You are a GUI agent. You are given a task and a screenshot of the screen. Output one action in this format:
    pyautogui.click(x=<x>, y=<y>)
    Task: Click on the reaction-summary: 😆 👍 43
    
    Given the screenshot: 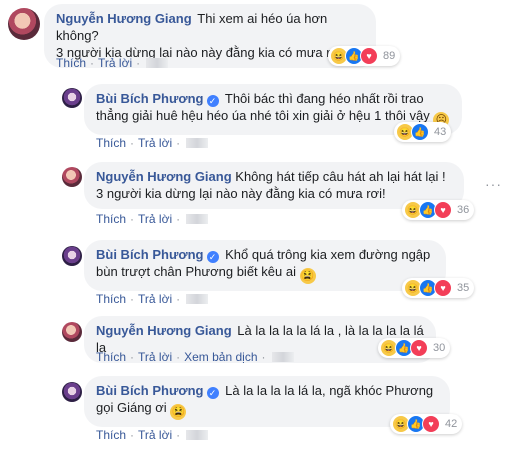 What is the action you would take?
    pyautogui.click(x=423, y=132)
    